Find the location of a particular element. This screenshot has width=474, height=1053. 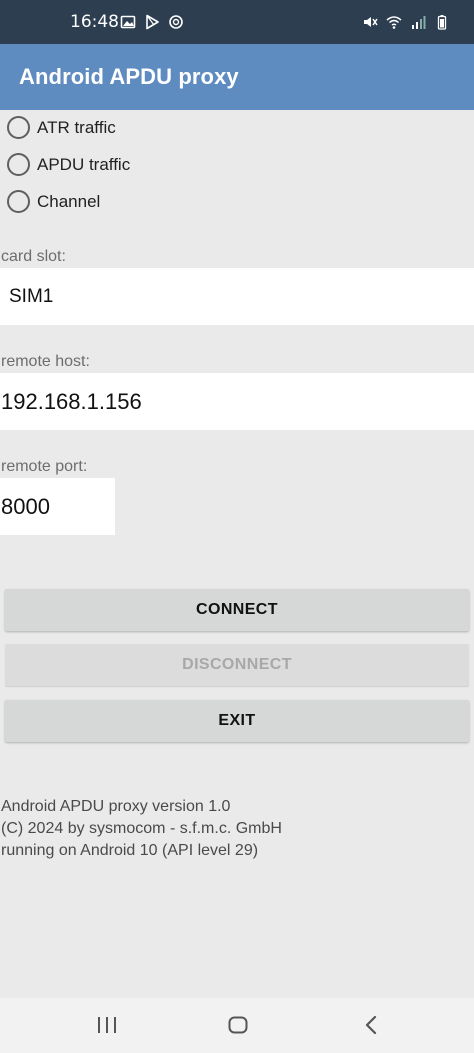

sync-icon is located at coordinates (176, 22).